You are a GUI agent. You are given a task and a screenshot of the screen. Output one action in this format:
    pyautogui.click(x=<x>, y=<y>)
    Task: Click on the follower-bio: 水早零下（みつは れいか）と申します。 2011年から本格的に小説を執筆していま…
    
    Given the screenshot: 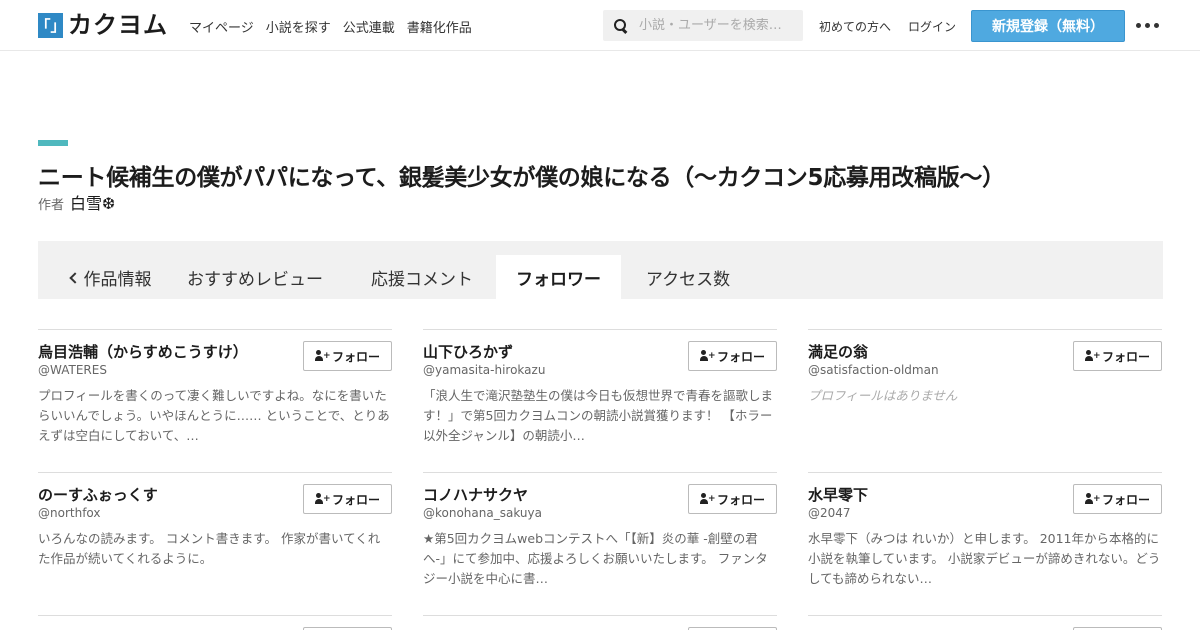 What is the action you would take?
    pyautogui.click(x=984, y=558)
    